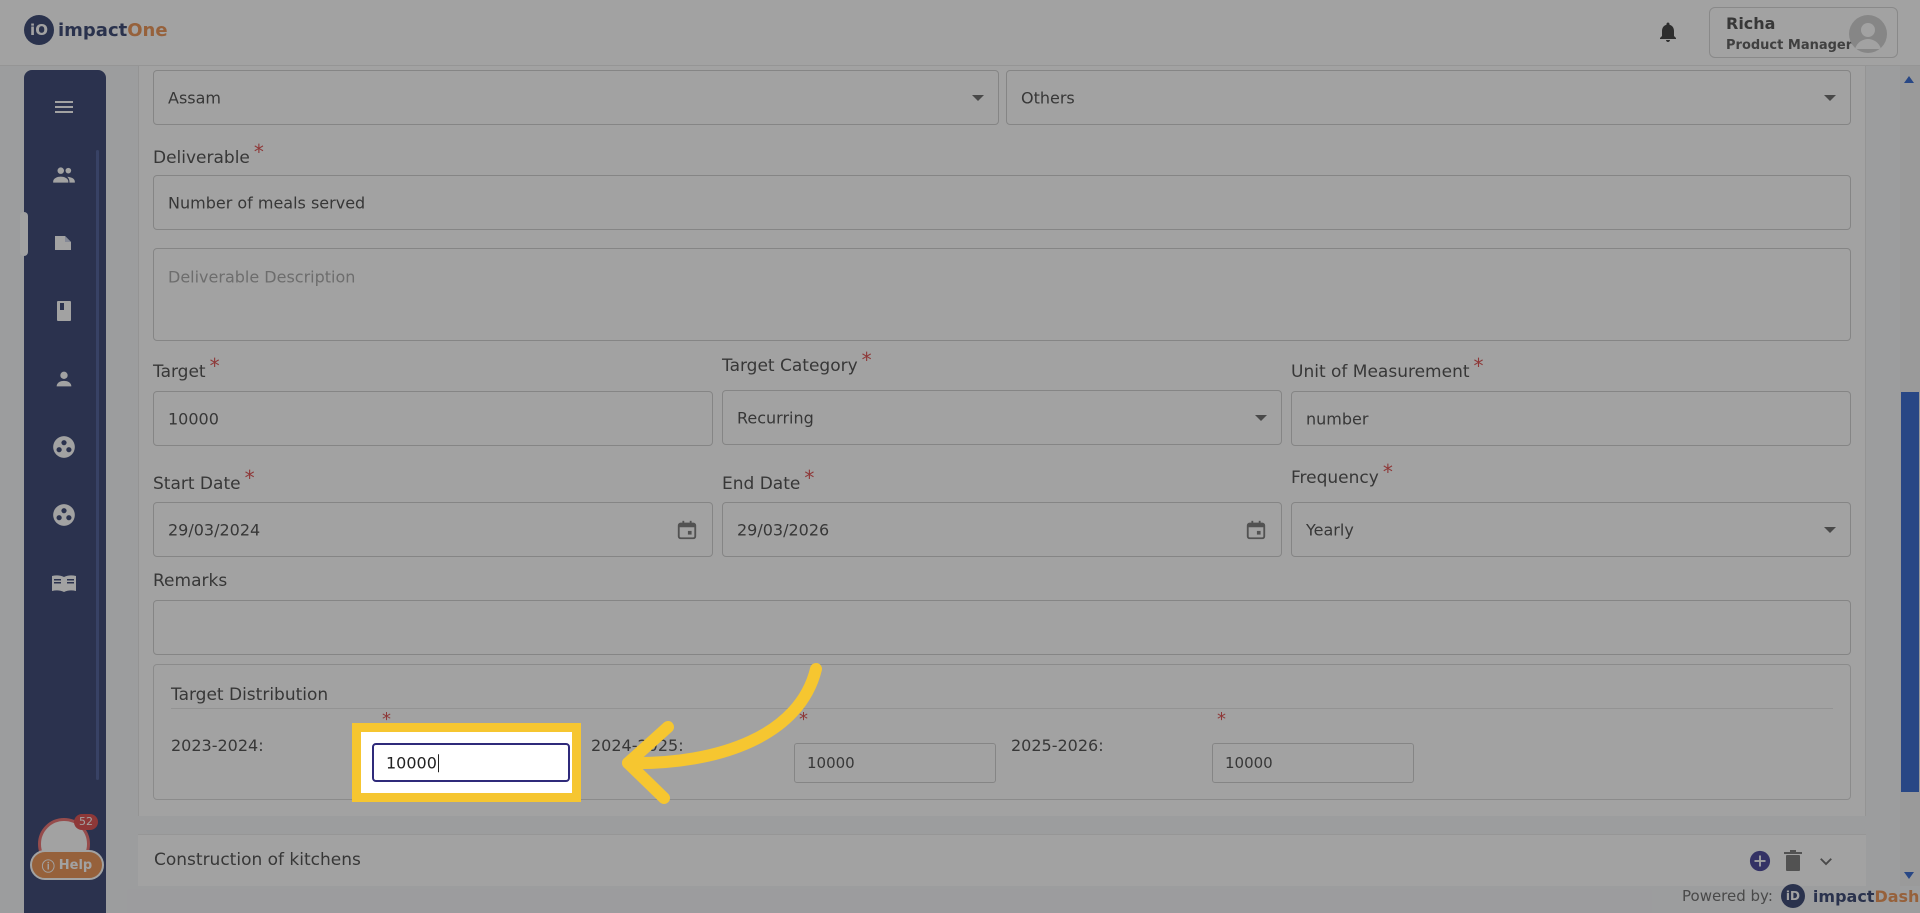  Describe the element at coordinates (1909, 875) in the screenshot. I see `scroll-down-icon` at that location.